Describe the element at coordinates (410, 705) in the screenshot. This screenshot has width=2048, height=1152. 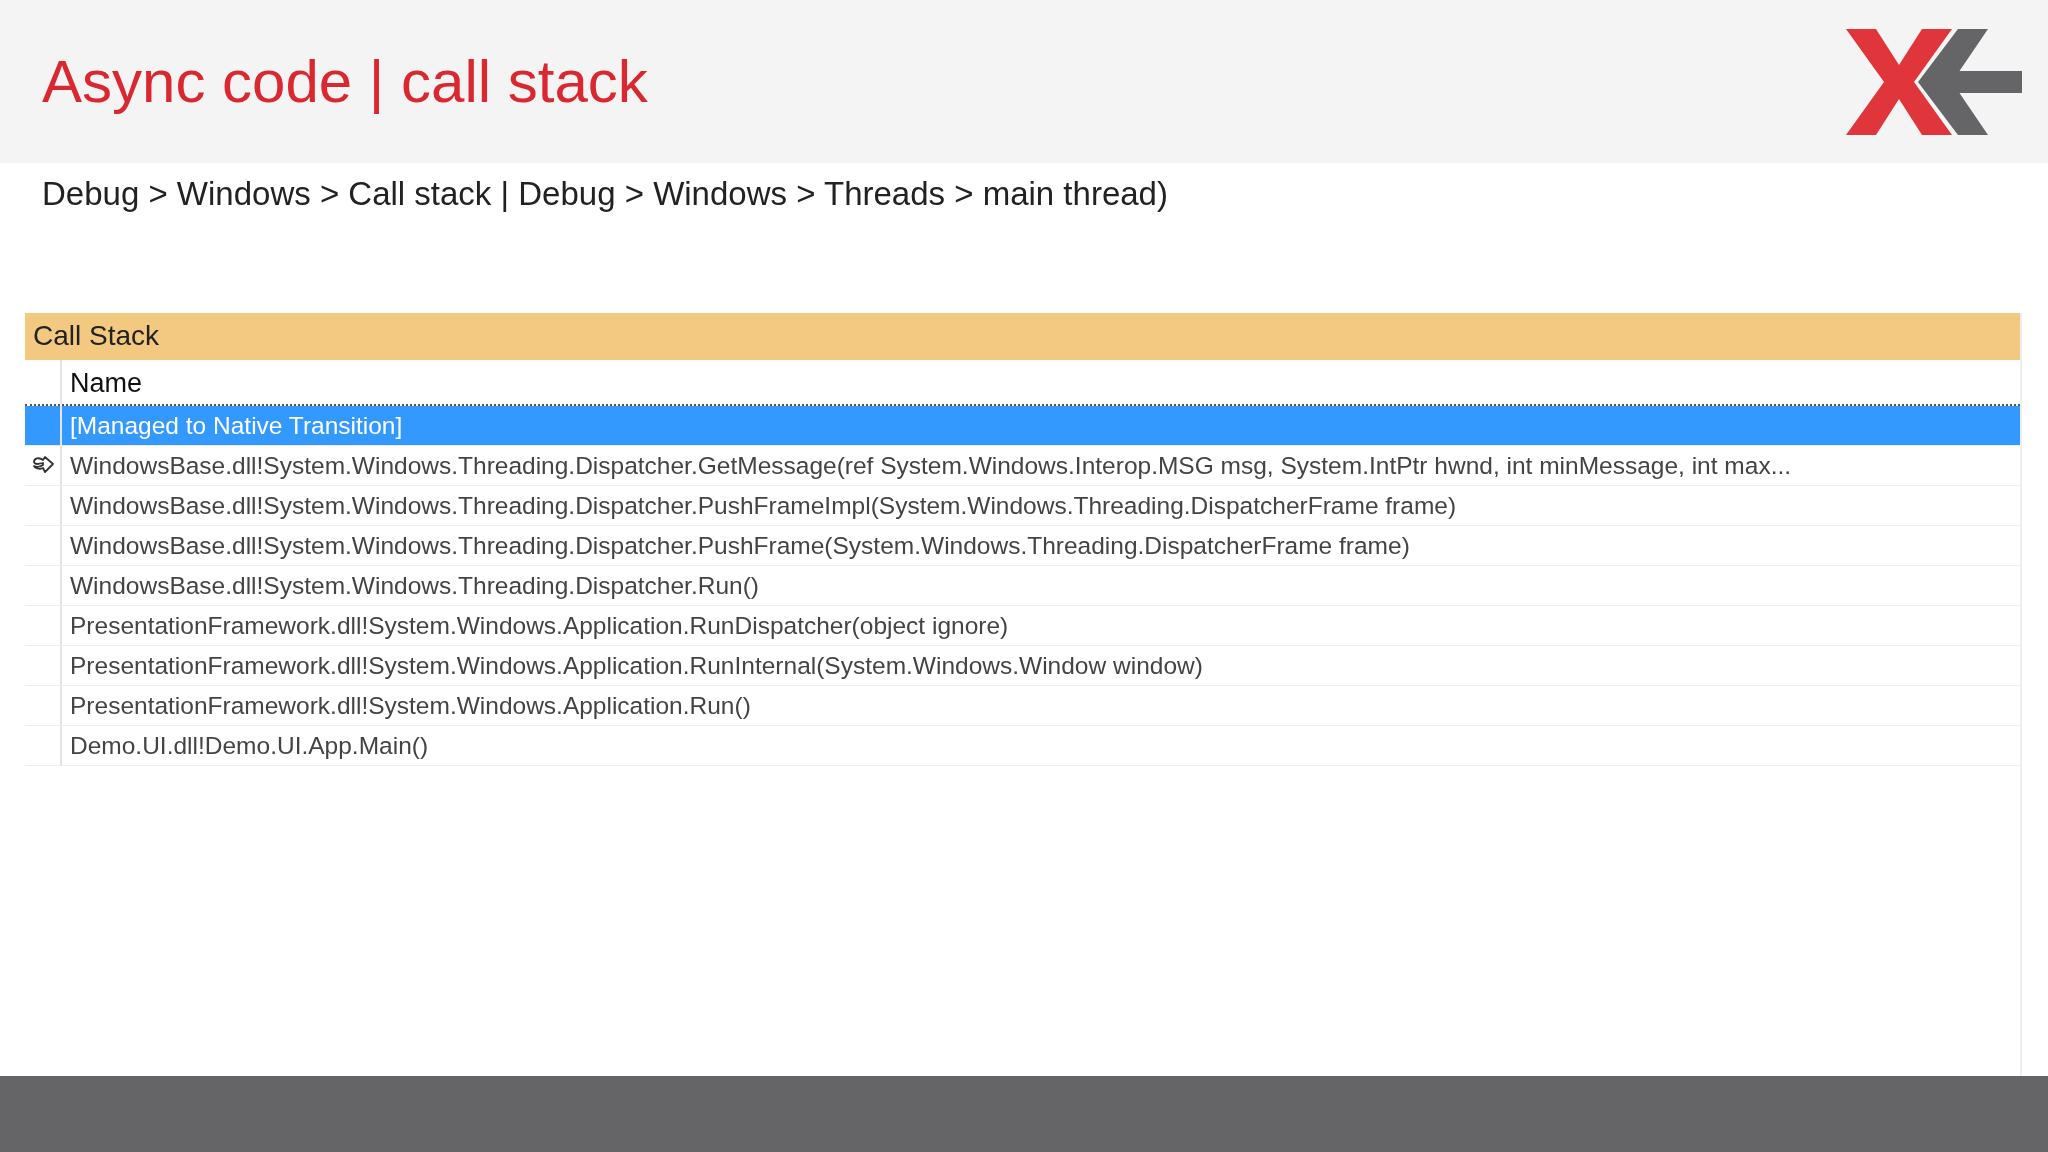
I see `frame-name: PresentationFramework.dll!System.Windows.Application.Run()` at that location.